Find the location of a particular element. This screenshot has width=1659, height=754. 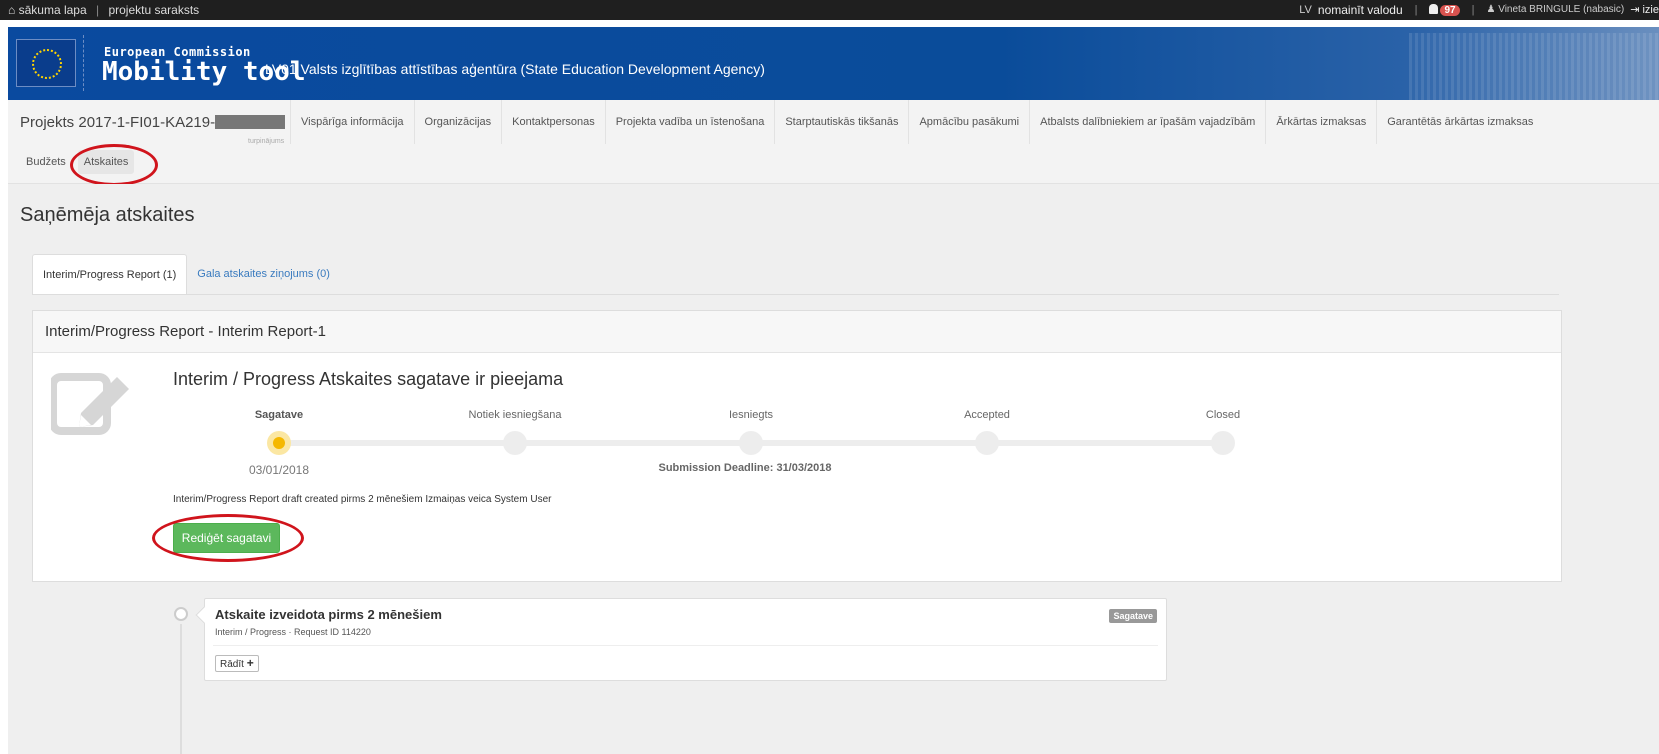

home-link: sākuma lapa is located at coordinates (53, 10).